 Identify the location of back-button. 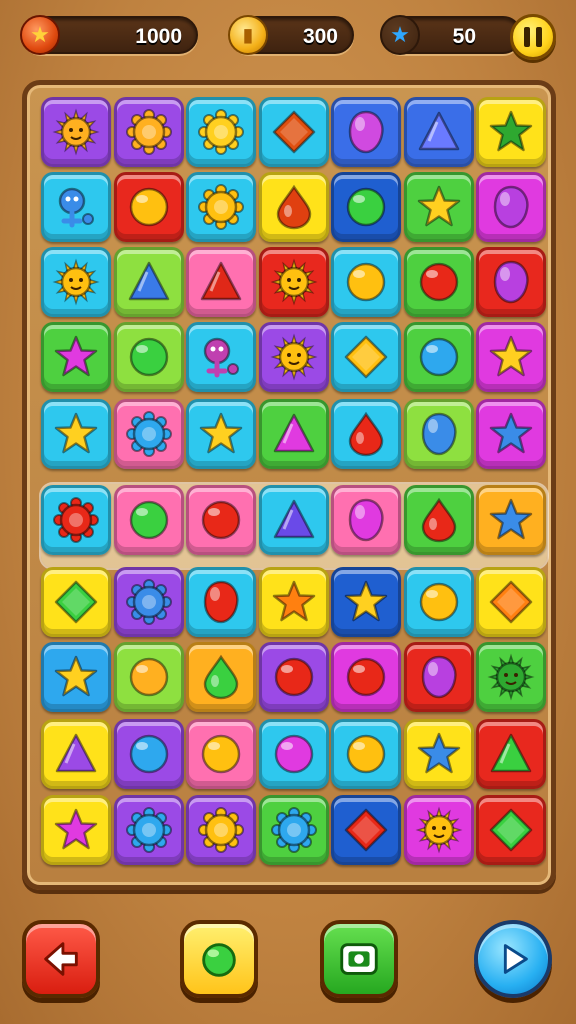
(61, 959).